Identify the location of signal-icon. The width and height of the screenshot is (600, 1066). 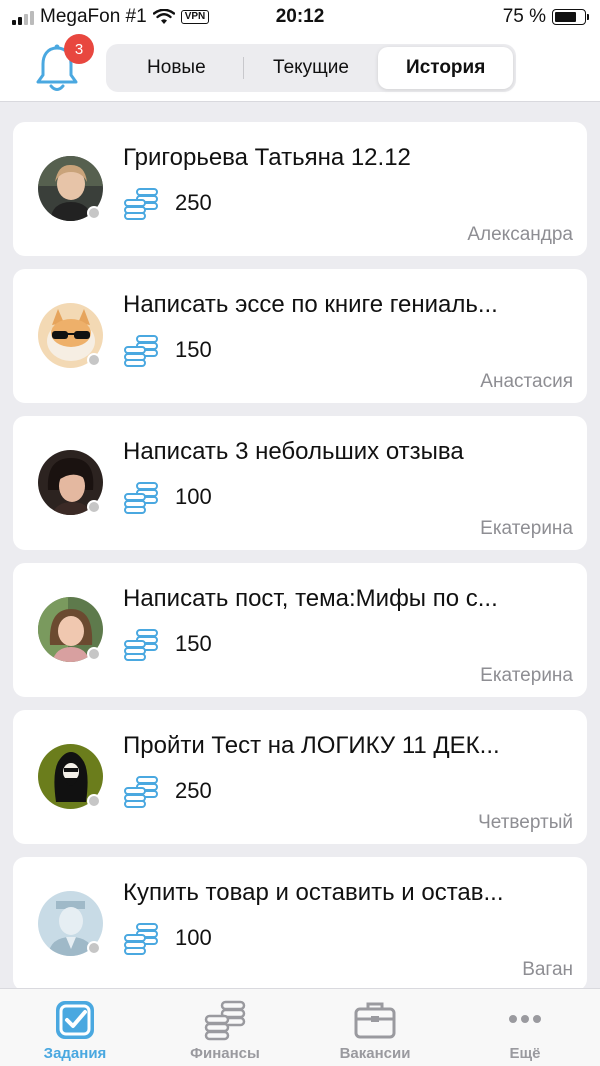
(23, 17).